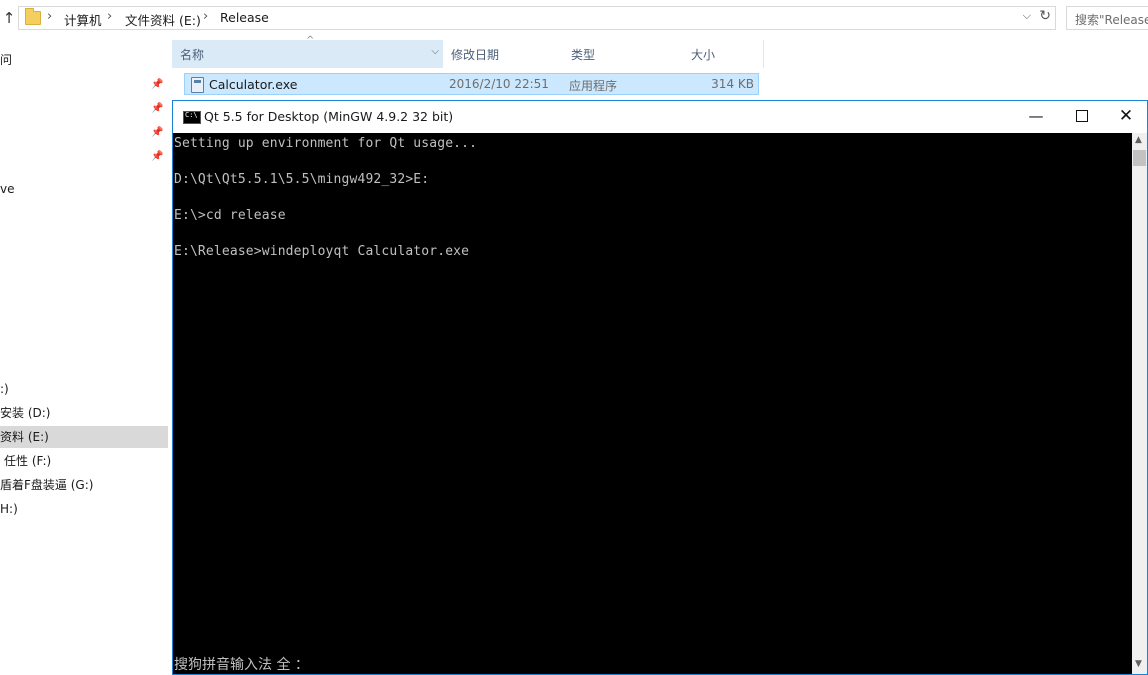 The height and width of the screenshot is (675, 1148). Describe the element at coordinates (1138, 664) in the screenshot. I see `scroll-down-icon: ▼` at that location.